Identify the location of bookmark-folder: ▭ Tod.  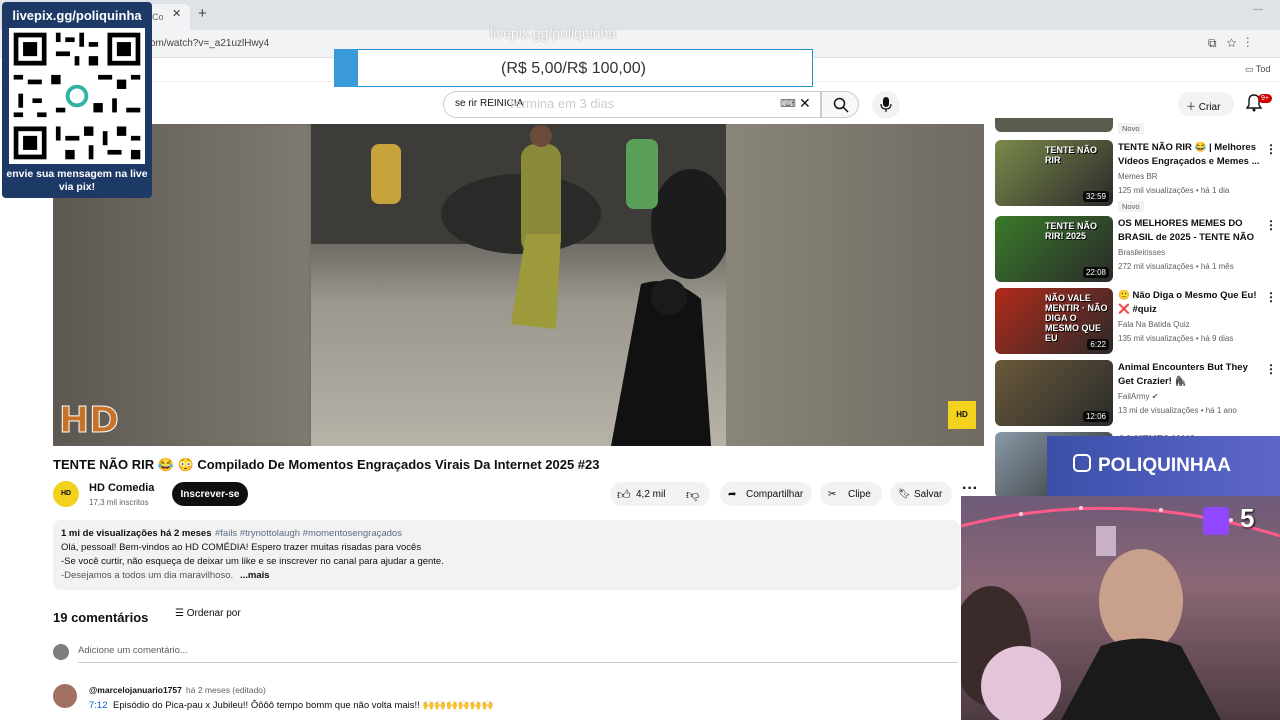
(1257, 69).